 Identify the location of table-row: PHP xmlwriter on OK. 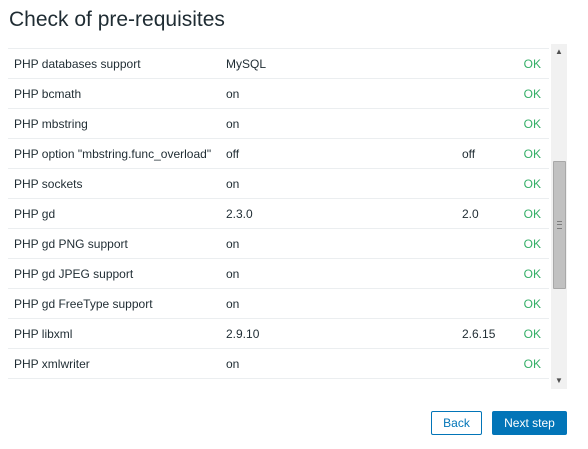
(278, 363).